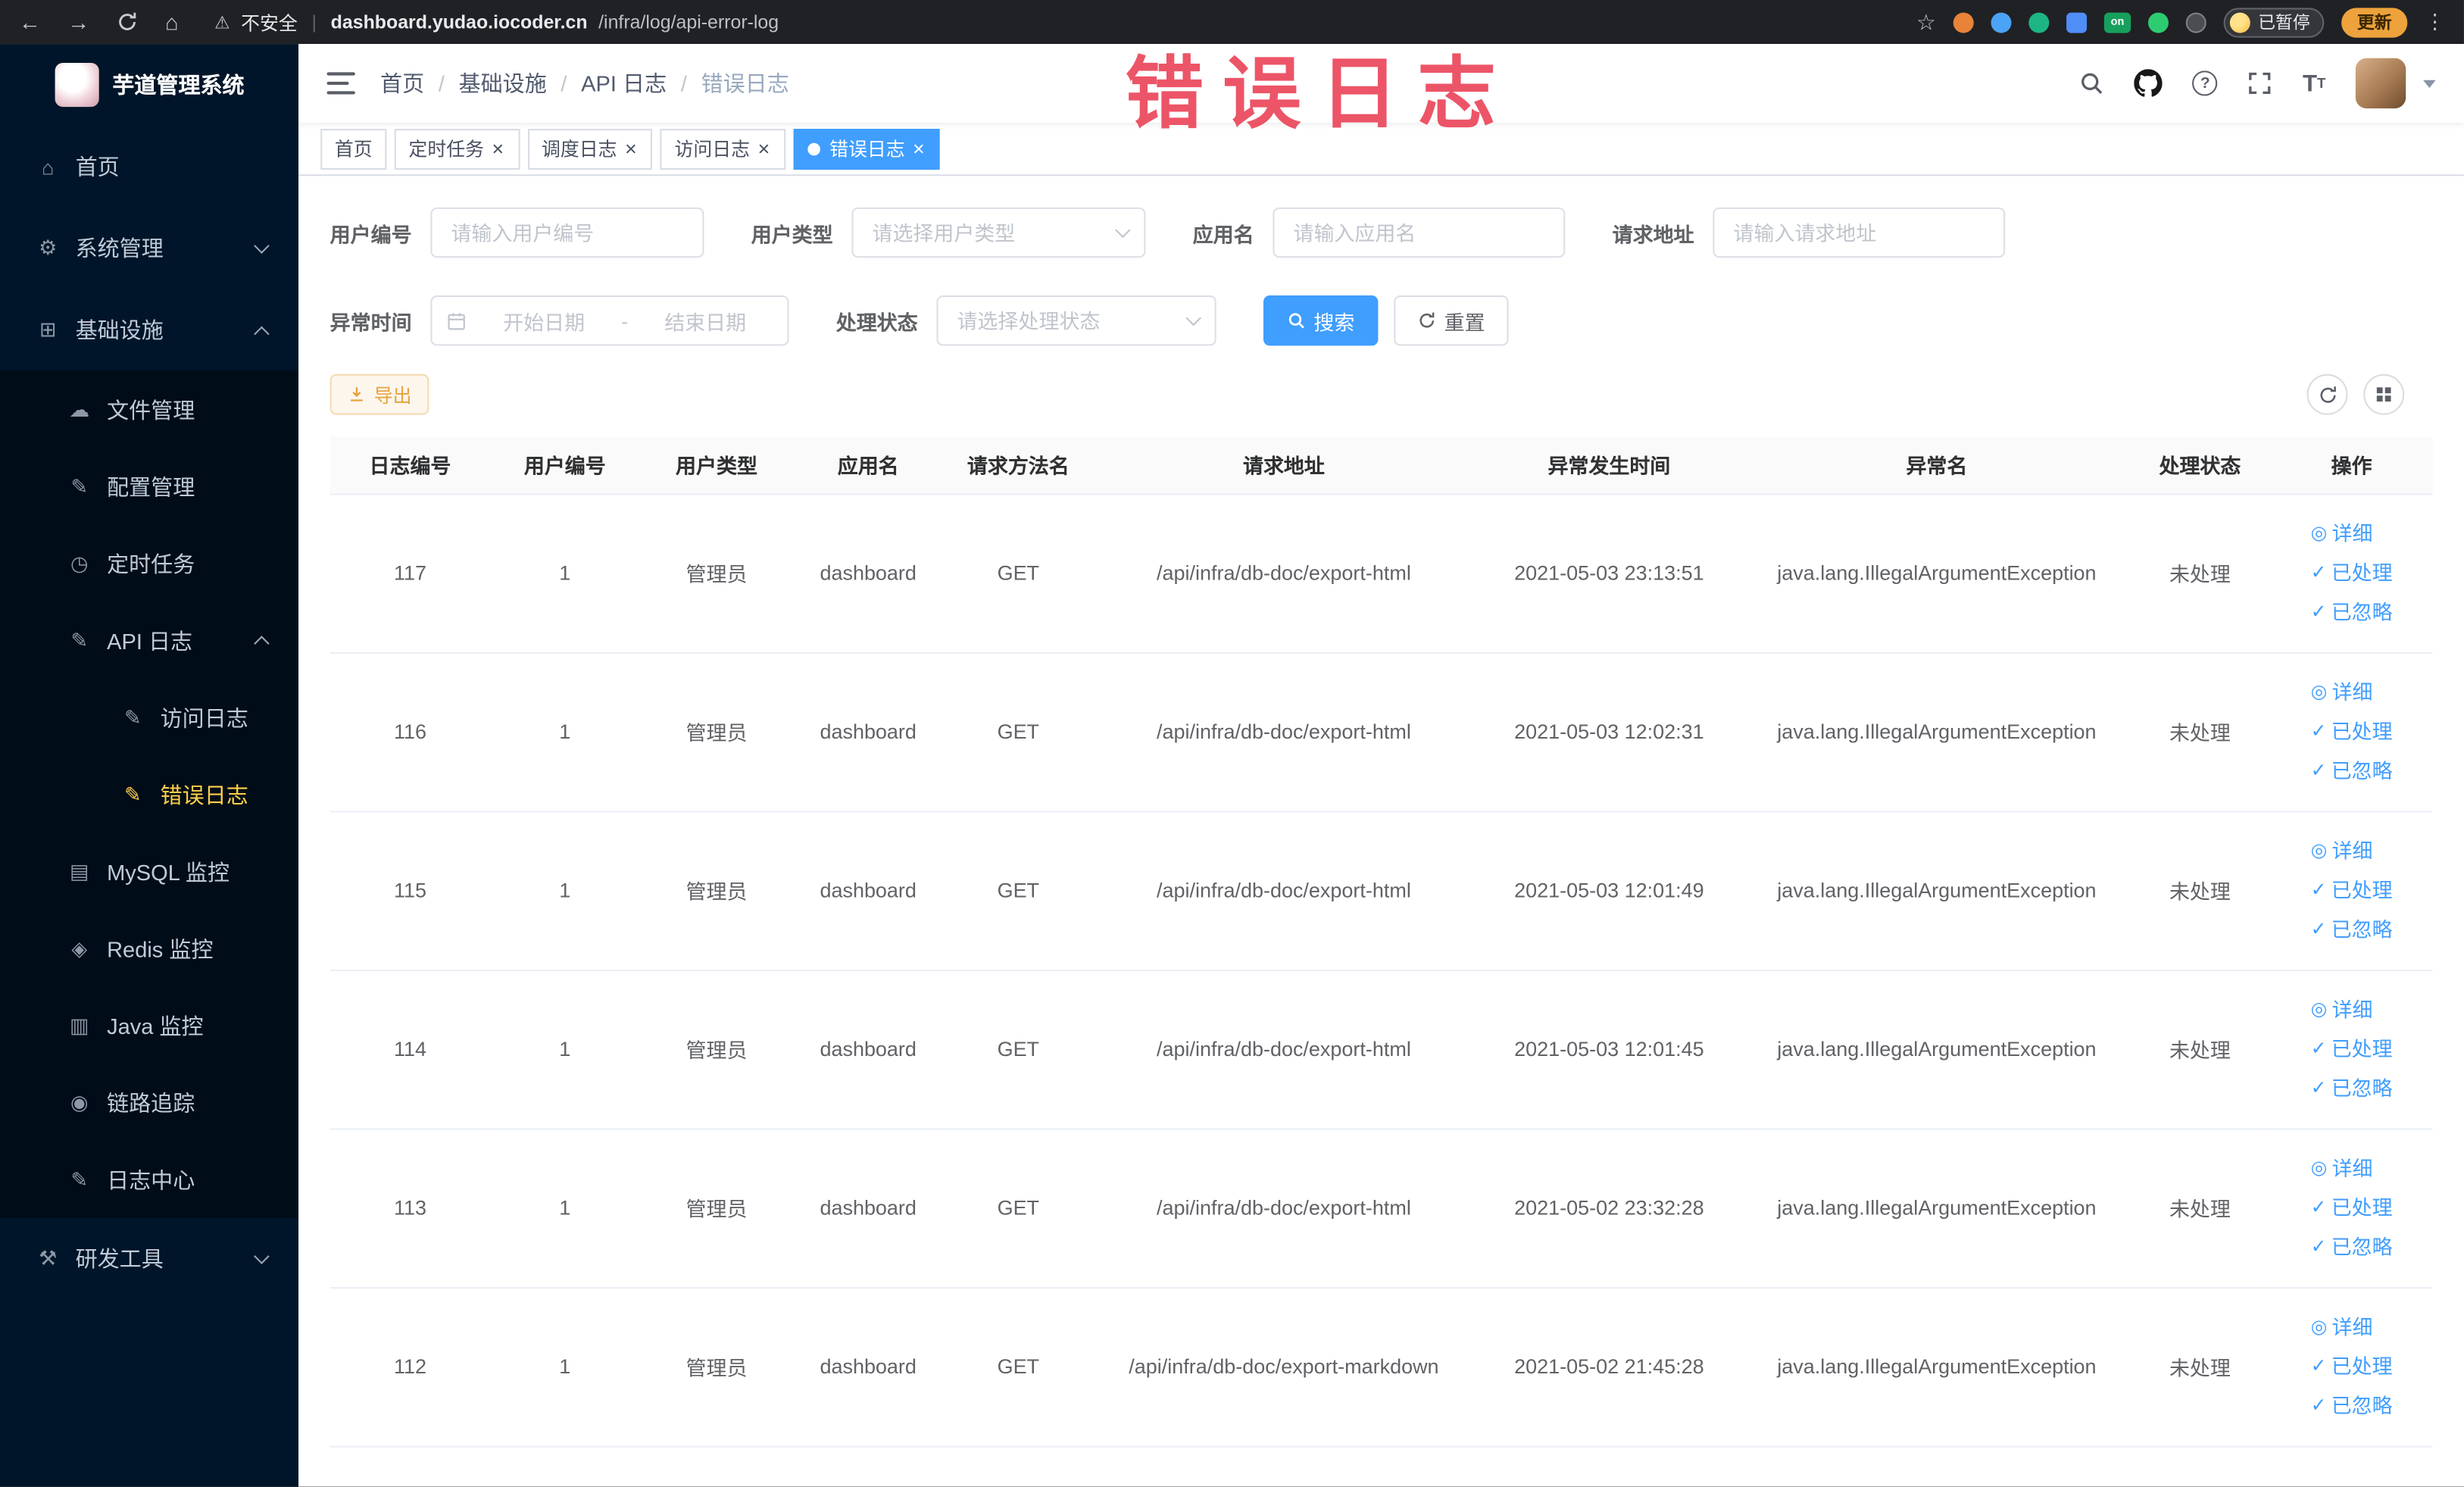 The height and width of the screenshot is (1487, 2464). Describe the element at coordinates (2091, 82) in the screenshot. I see `search-icon` at that location.